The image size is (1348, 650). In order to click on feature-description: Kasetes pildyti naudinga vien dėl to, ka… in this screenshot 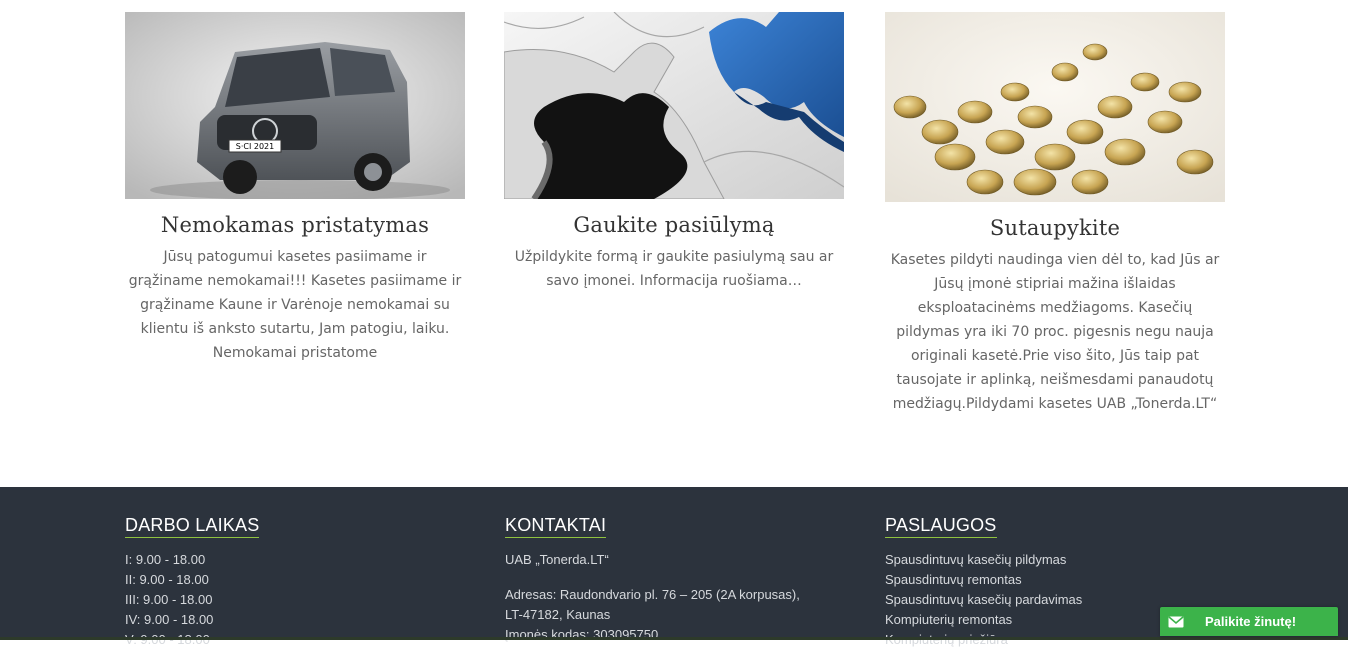, I will do `click(1055, 332)`.